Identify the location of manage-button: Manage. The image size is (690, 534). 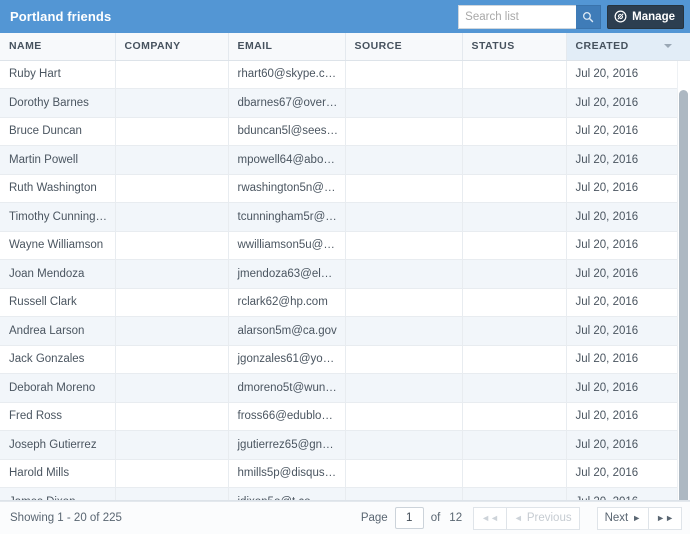
(645, 16).